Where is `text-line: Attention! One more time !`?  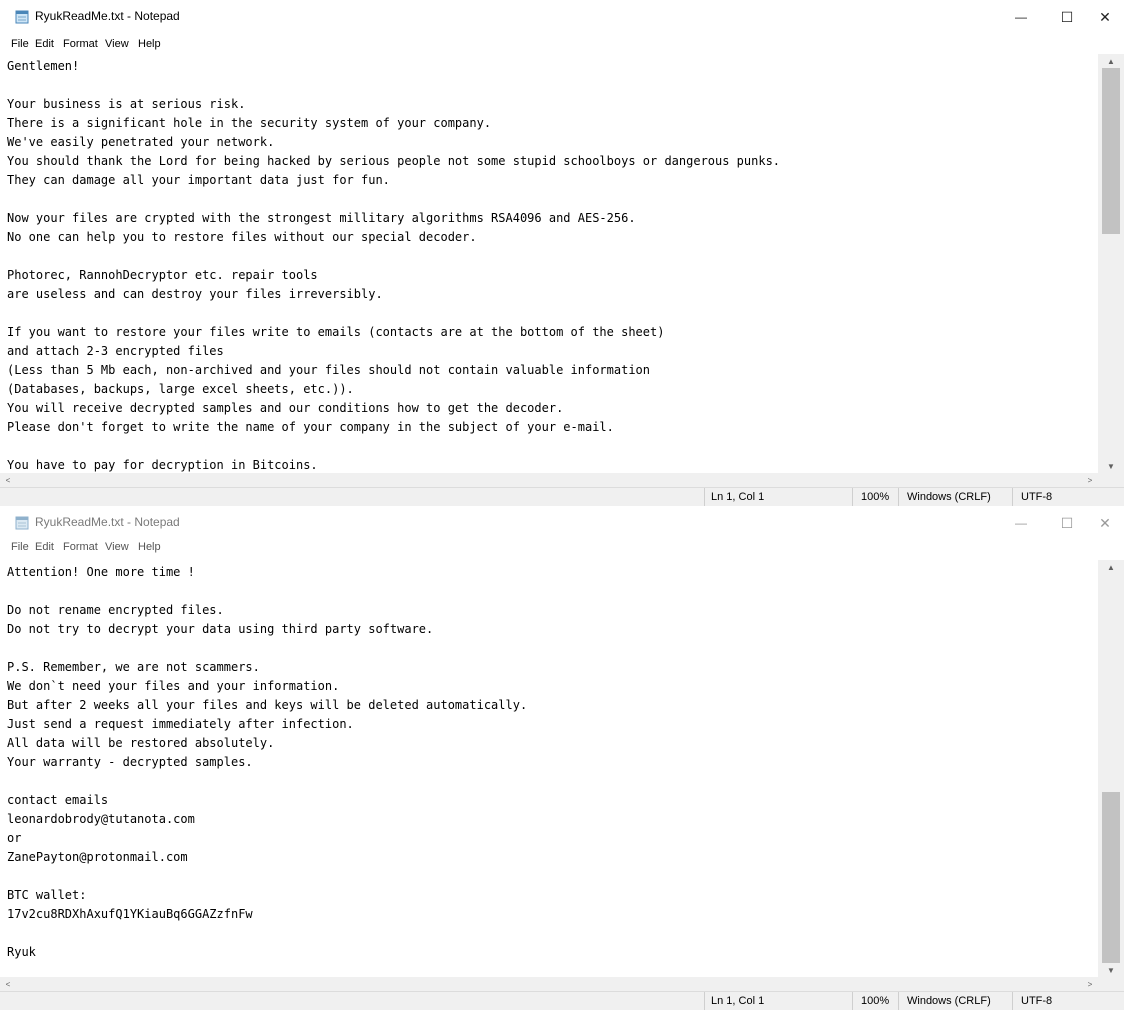
text-line: Attention! One more time ! is located at coordinates (101, 572).